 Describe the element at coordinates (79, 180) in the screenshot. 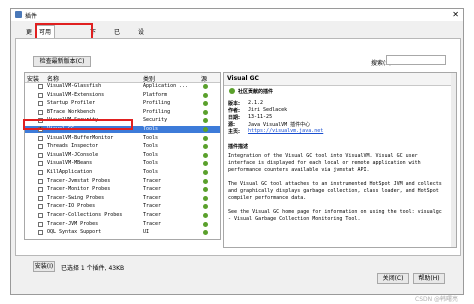

I see `plugin-name: Tracer-Jvmstat Probes` at that location.